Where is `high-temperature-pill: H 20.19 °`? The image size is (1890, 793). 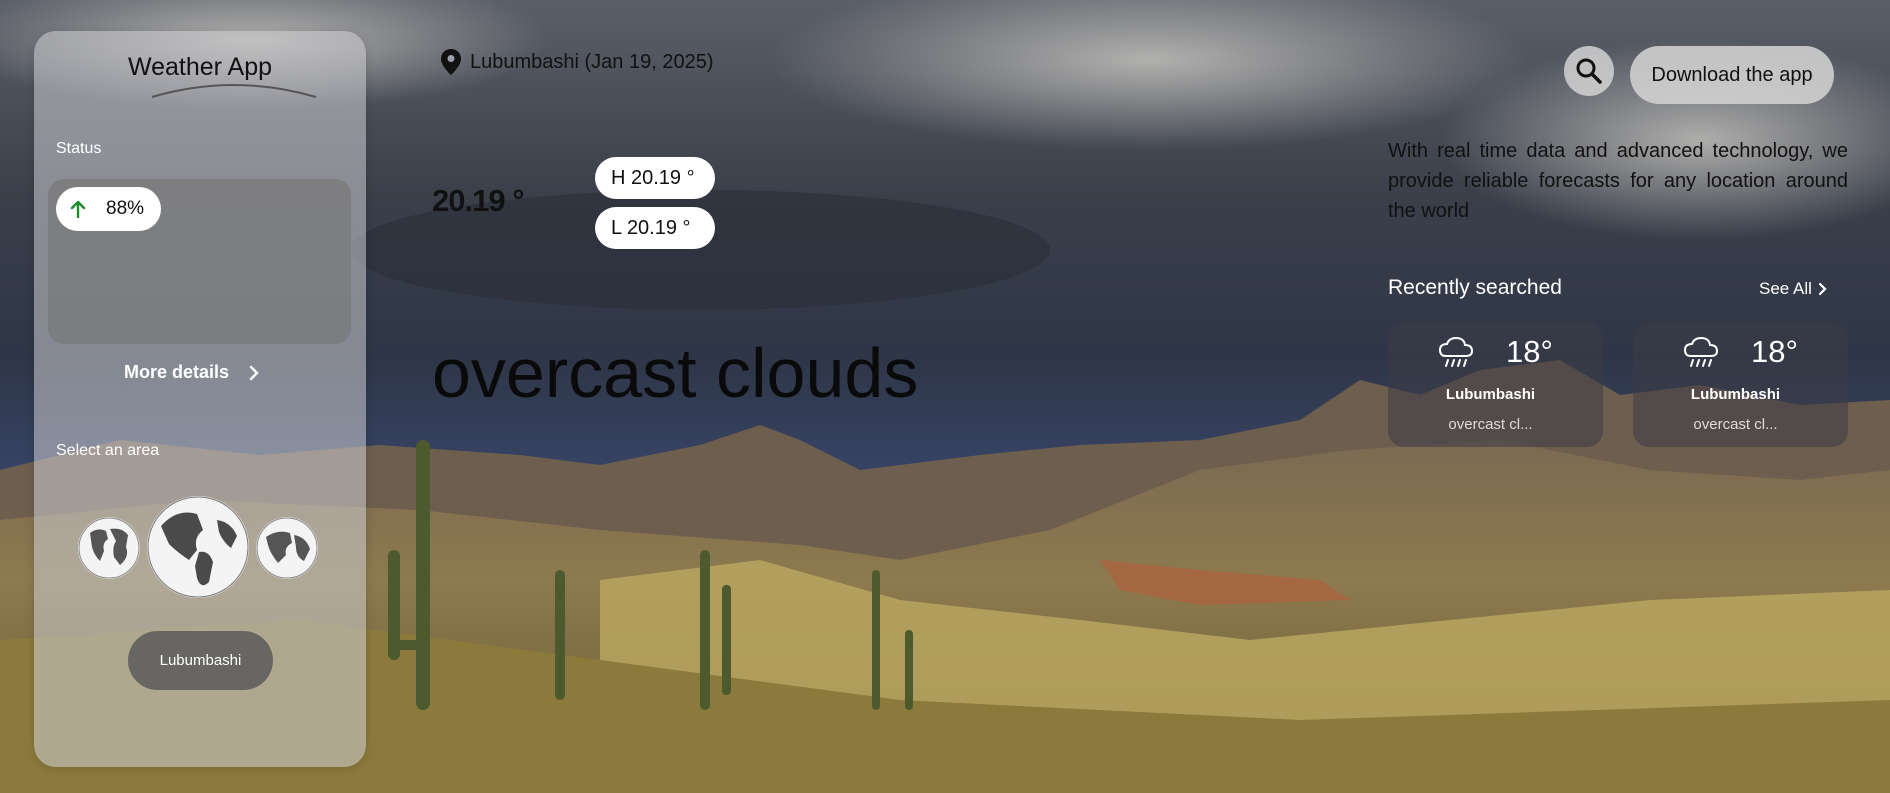 high-temperature-pill: H 20.19 ° is located at coordinates (655, 178).